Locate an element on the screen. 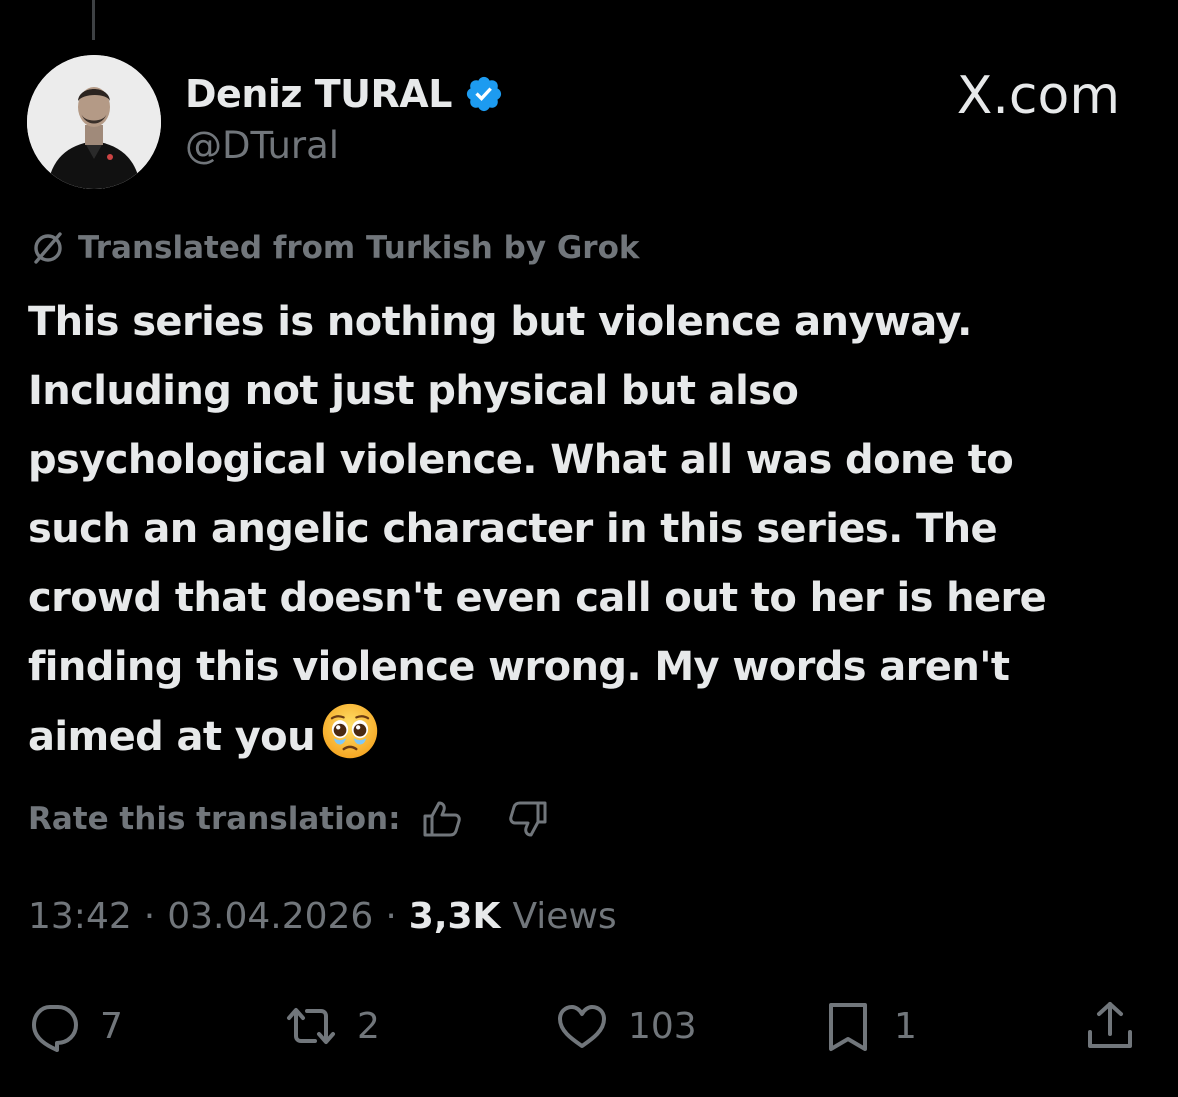 The width and height of the screenshot is (1178, 1097). rate-up-button is located at coordinates (443, 819).